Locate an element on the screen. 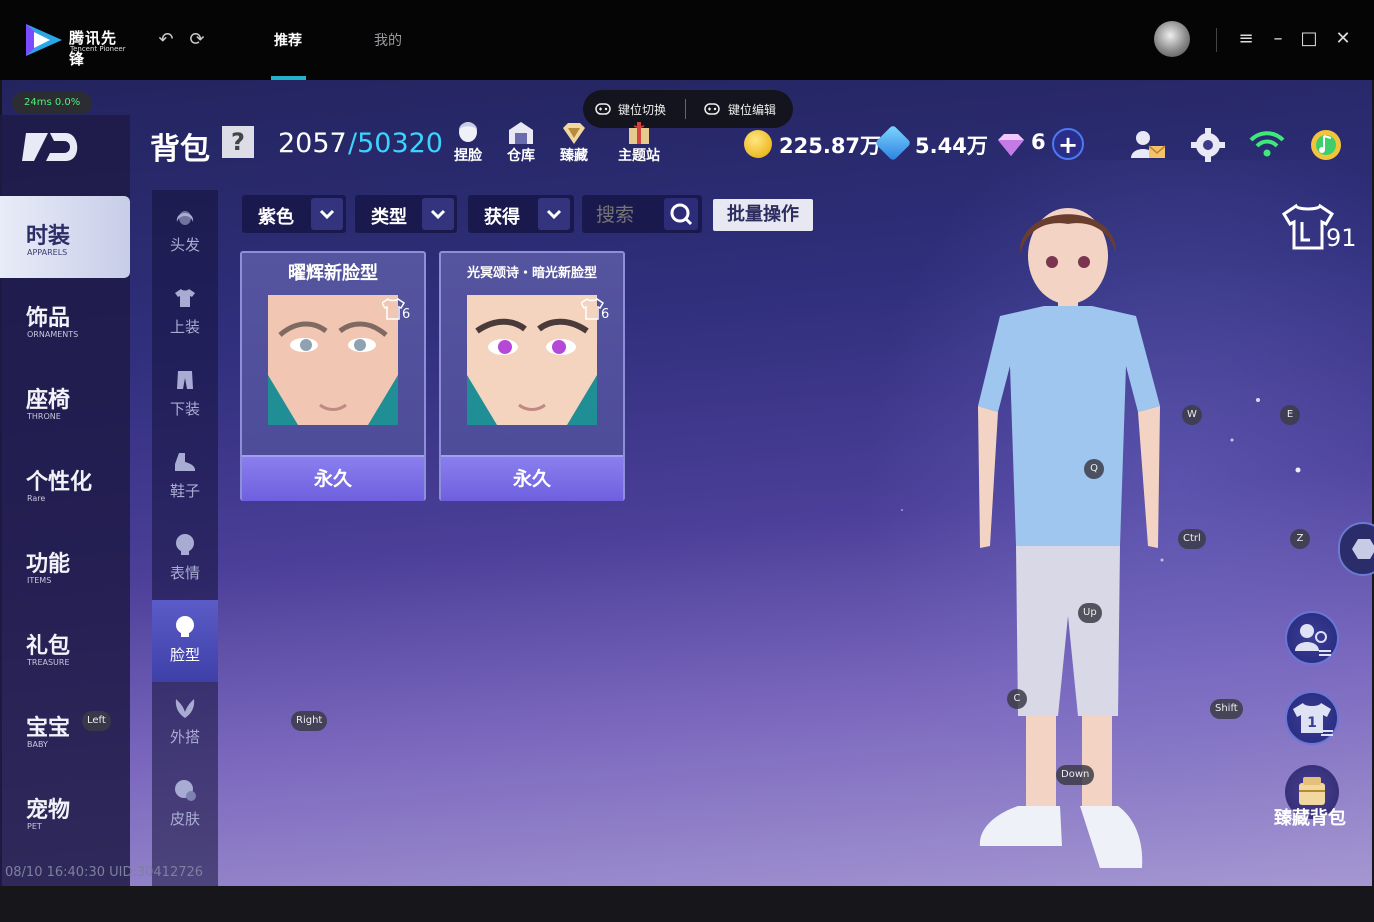  tab-recommended: 推荐 is located at coordinates (288, 40).